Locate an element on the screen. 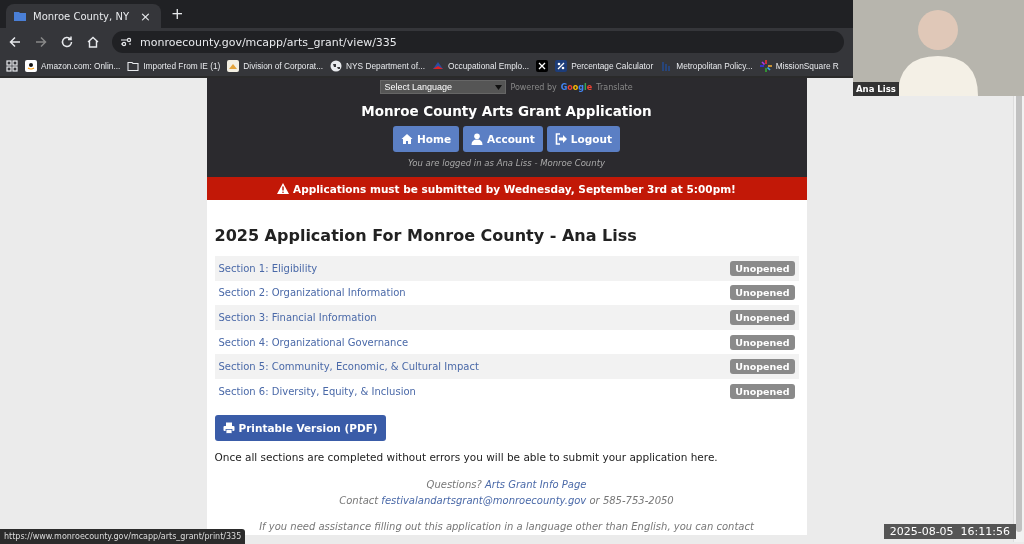 Image resolution: width=1024 pixels, height=544 pixels. questions-text: Questions? Arts Grant Info Page is located at coordinates (506, 484).